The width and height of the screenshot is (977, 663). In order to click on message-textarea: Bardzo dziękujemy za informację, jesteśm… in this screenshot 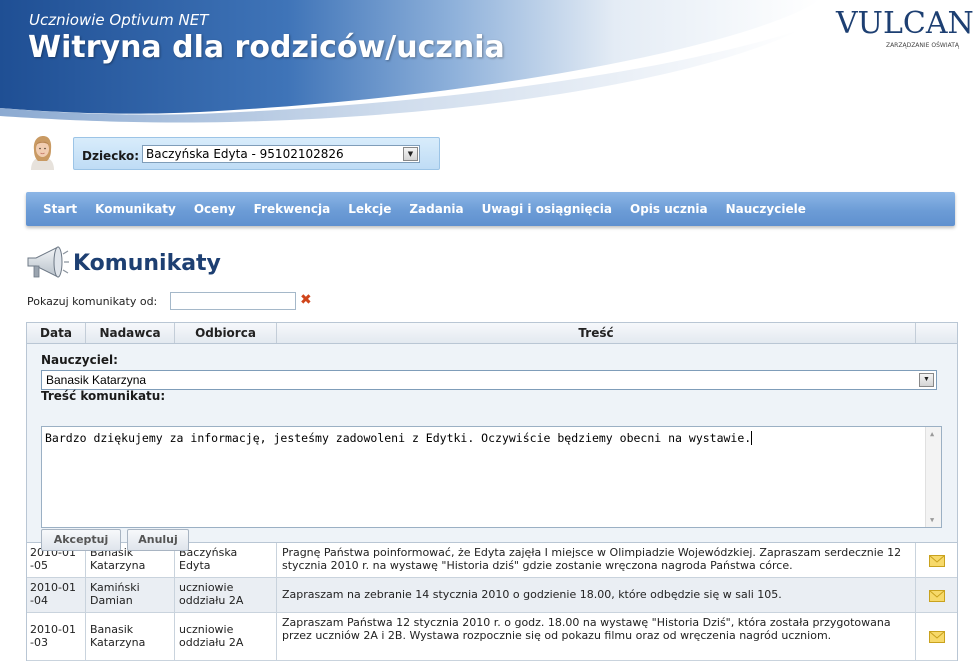, I will do `click(491, 477)`.